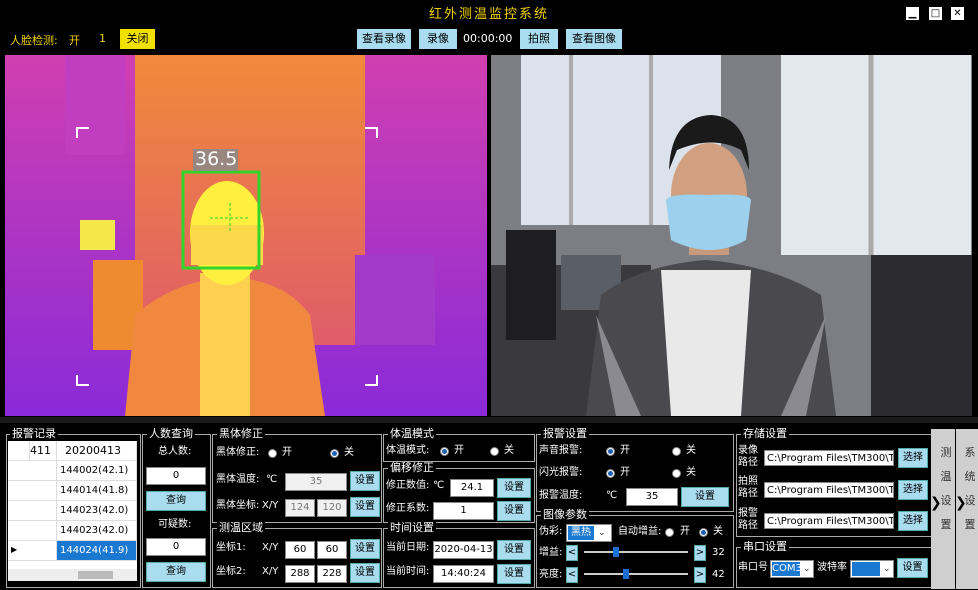 This screenshot has width=978, height=590. Describe the element at coordinates (97, 471) in the screenshot. I see `table-row: 144002(42.1)` at that location.